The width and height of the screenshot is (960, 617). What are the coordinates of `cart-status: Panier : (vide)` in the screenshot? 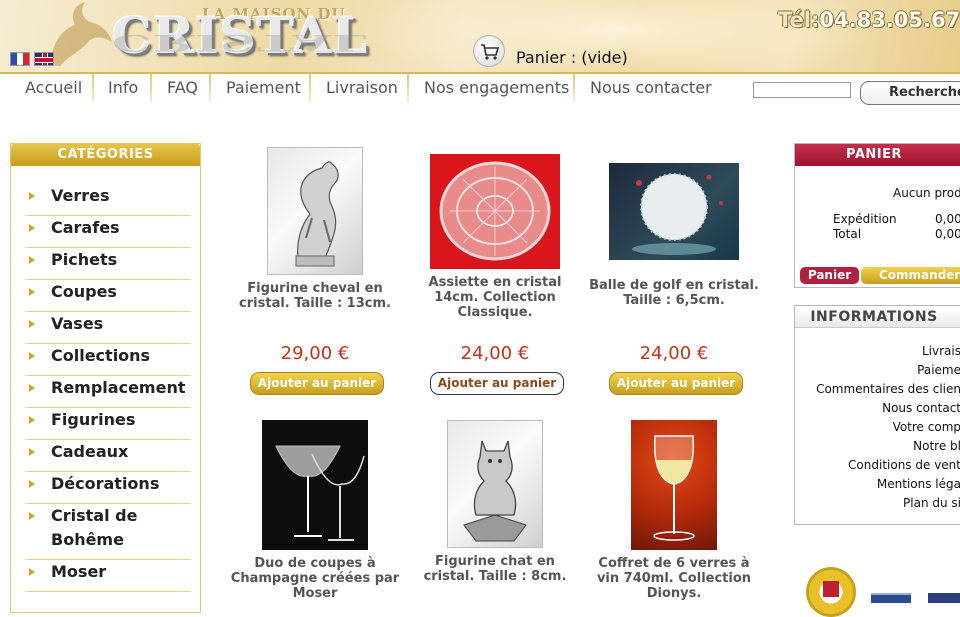 It's located at (572, 57).